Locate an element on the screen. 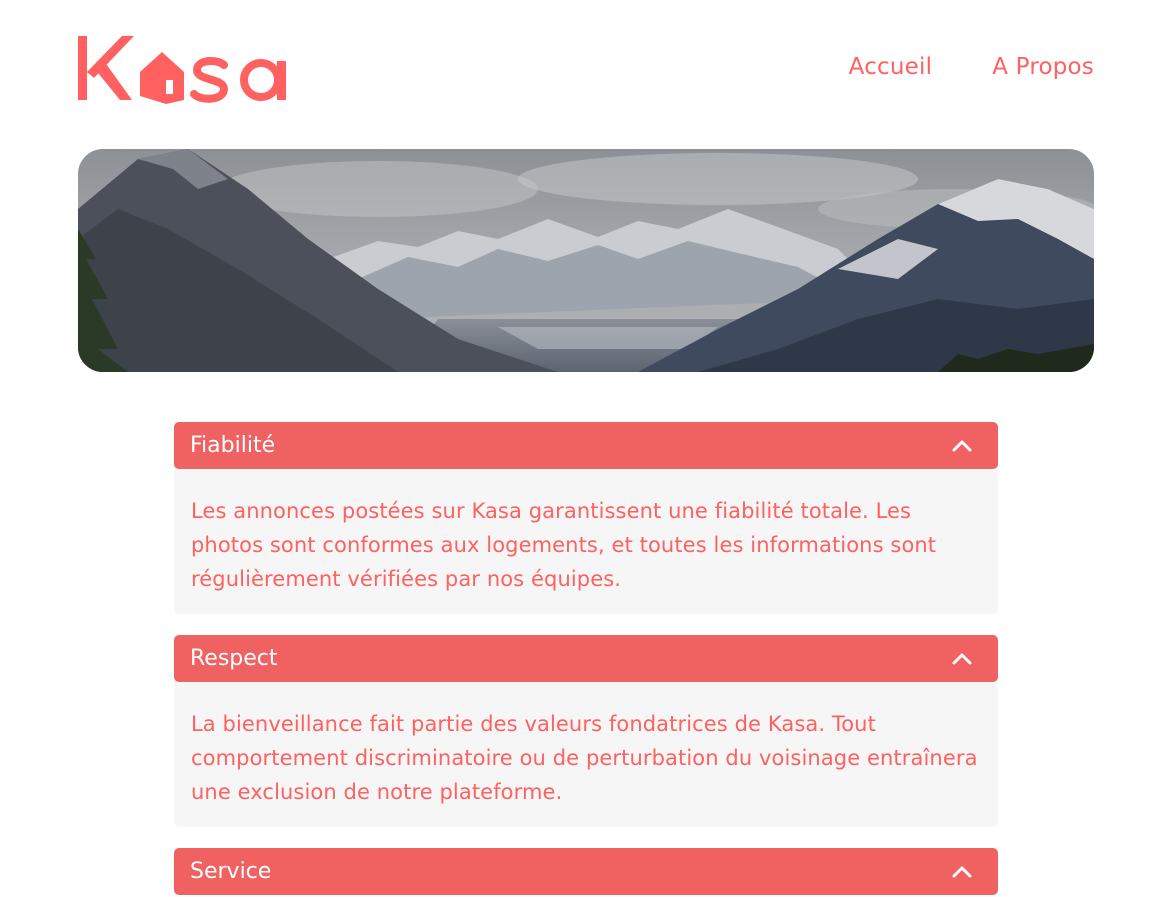  kasa-logo is located at coordinates (184, 69).